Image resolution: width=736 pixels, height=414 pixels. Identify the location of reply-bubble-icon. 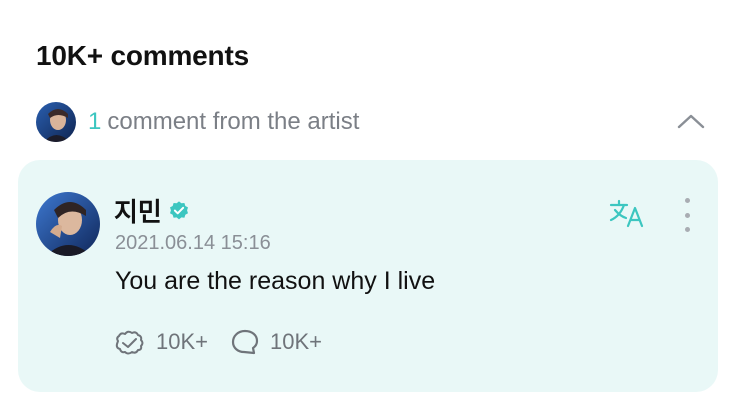
(245, 342).